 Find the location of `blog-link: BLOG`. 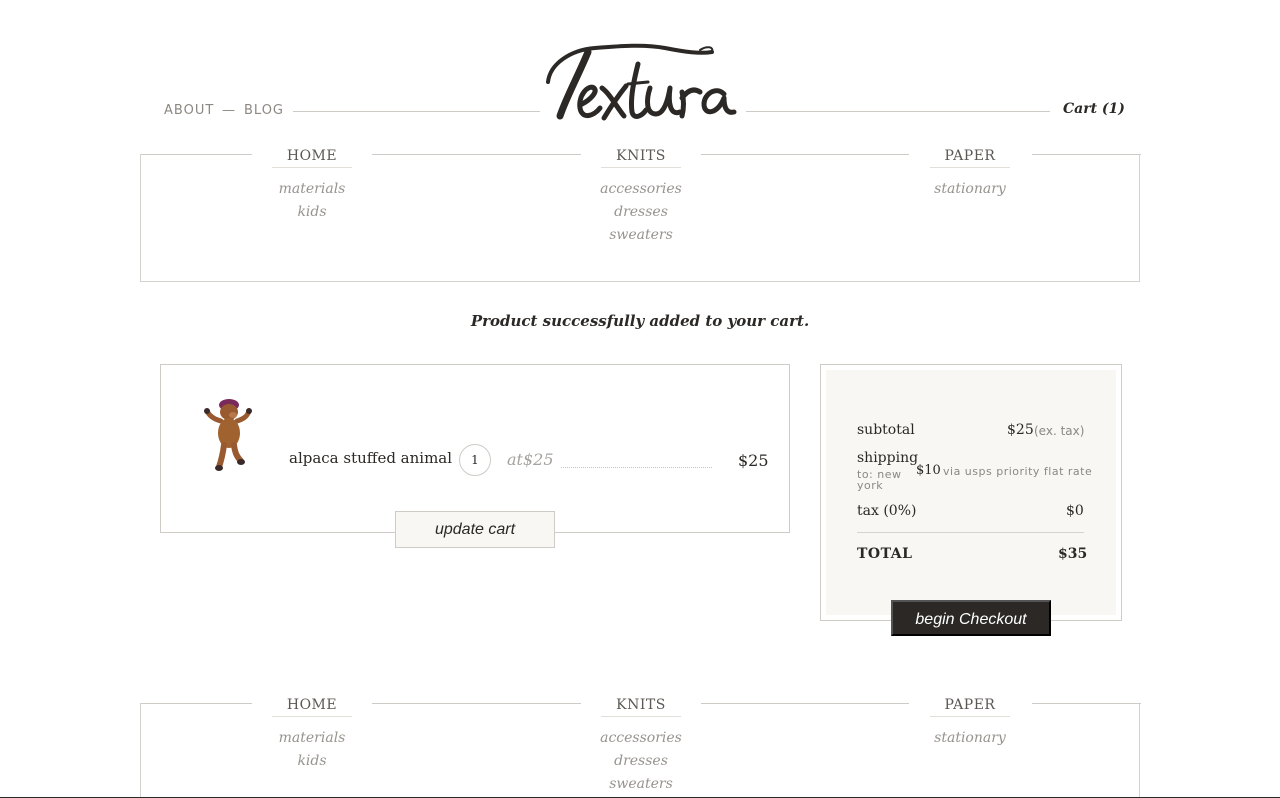

blog-link: BLOG is located at coordinates (264, 110).